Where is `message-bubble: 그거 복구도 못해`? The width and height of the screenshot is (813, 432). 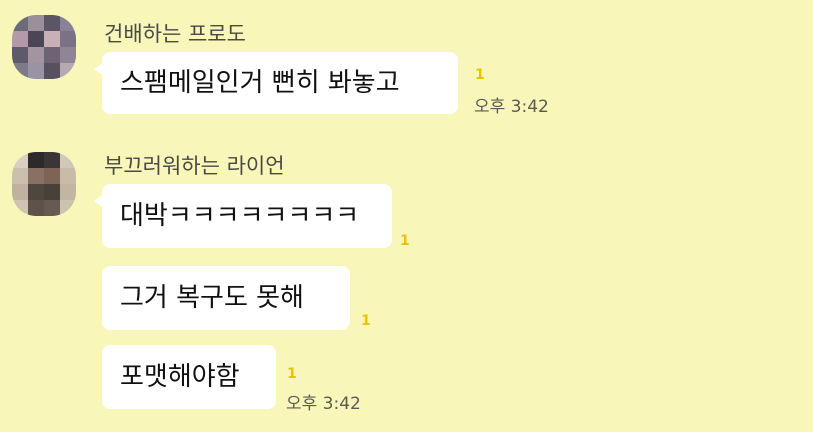 message-bubble: 그거 복구도 못해 is located at coordinates (226, 298).